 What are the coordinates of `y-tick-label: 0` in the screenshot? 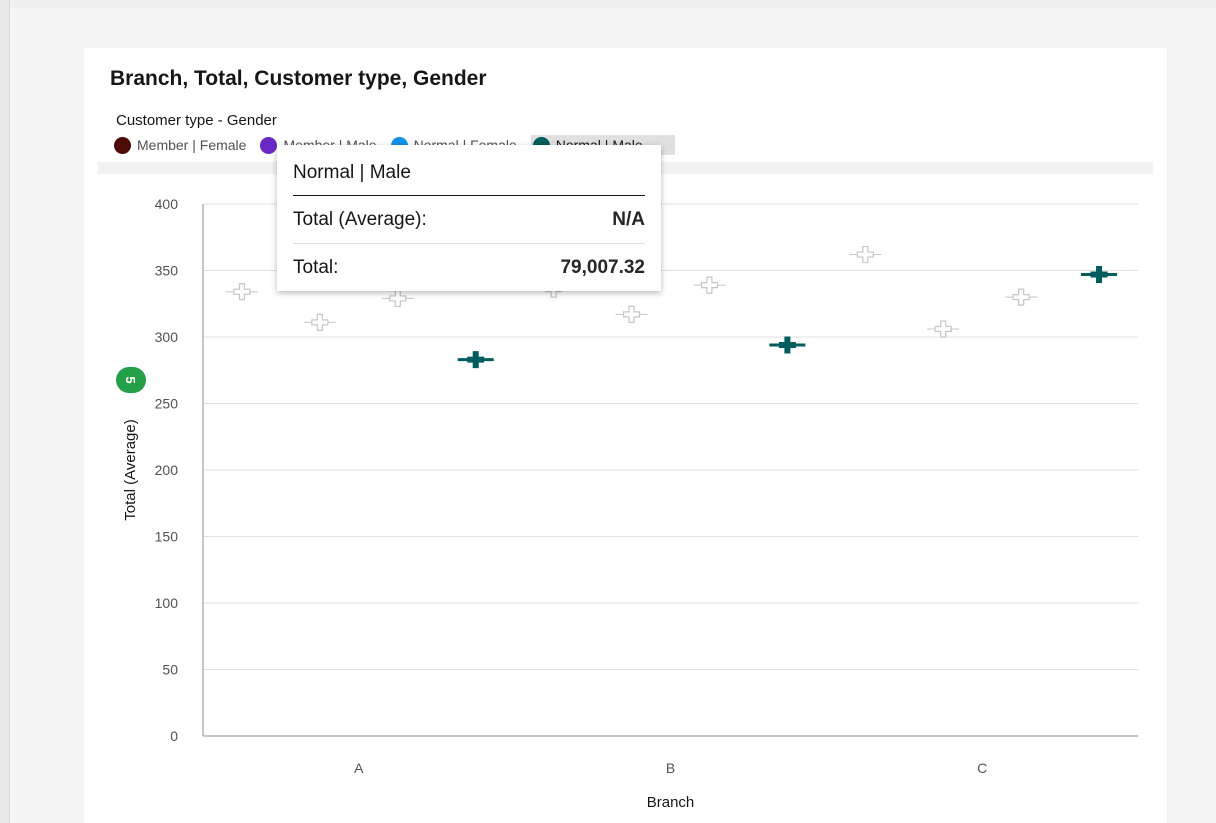 It's located at (174, 736).